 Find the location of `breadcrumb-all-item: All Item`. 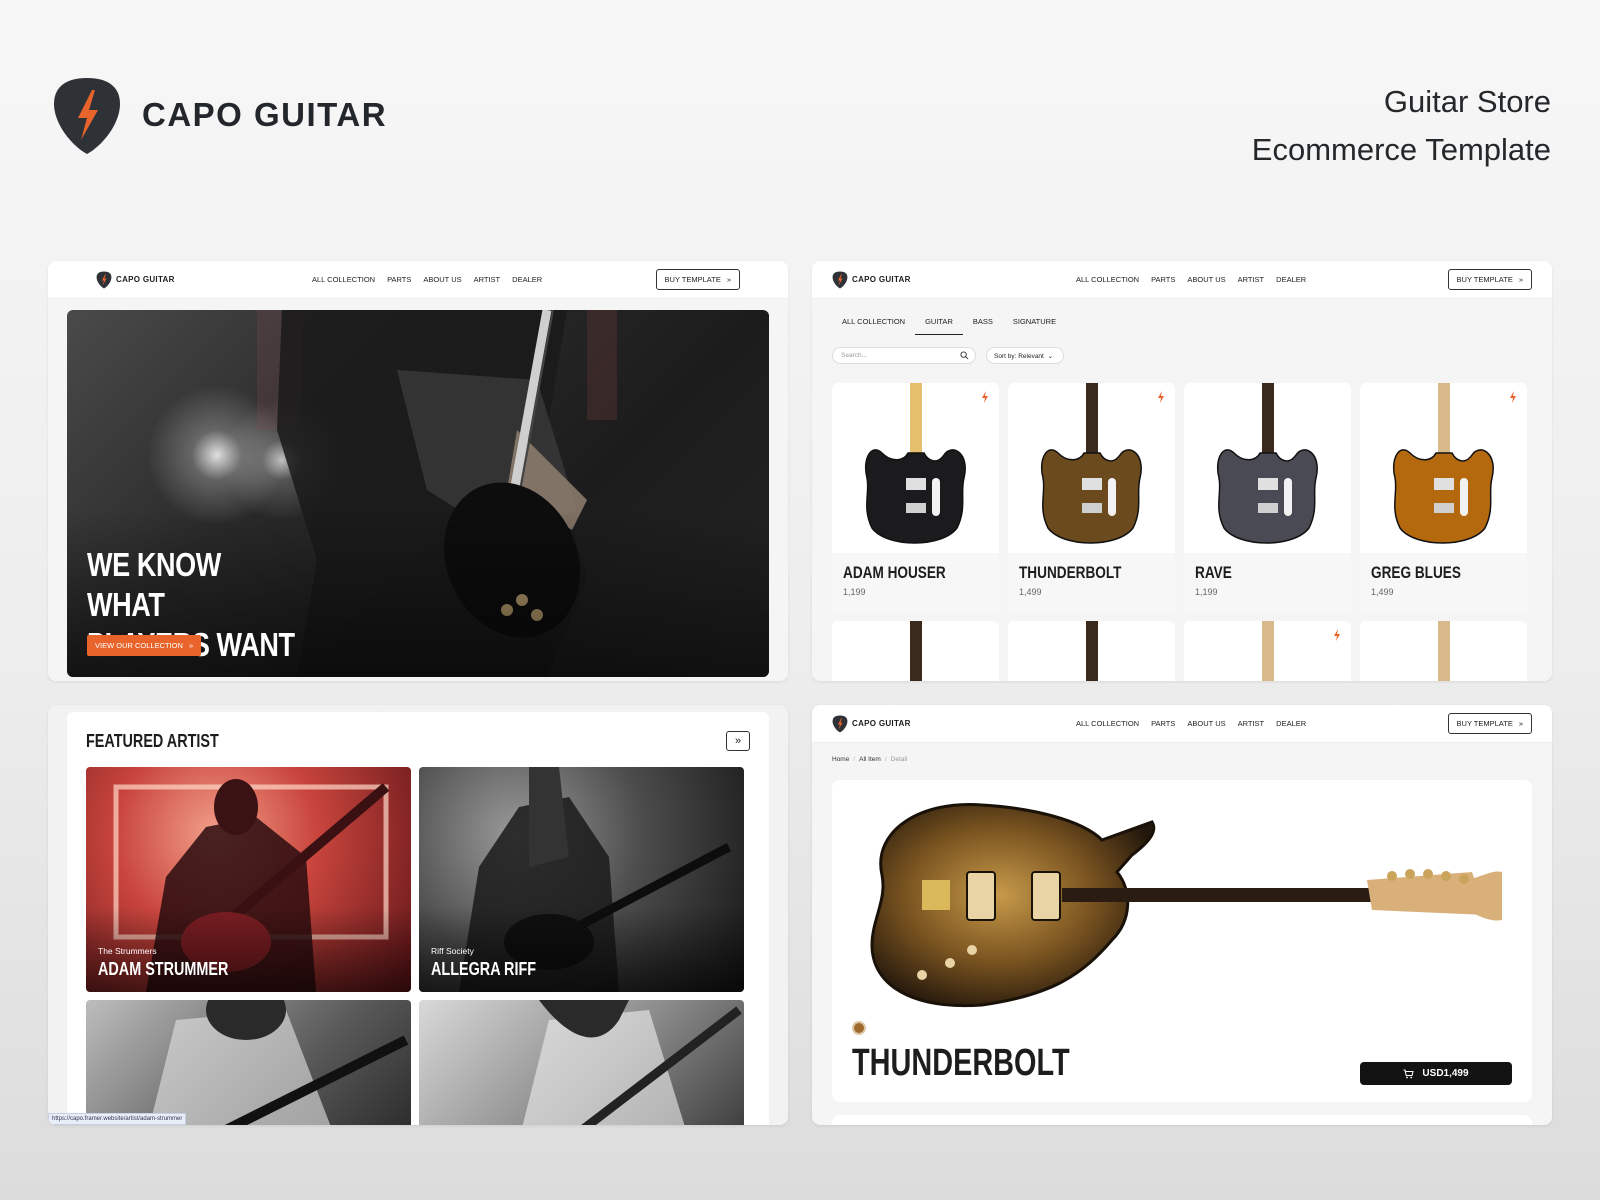

breadcrumb-all-item: All Item is located at coordinates (870, 759).